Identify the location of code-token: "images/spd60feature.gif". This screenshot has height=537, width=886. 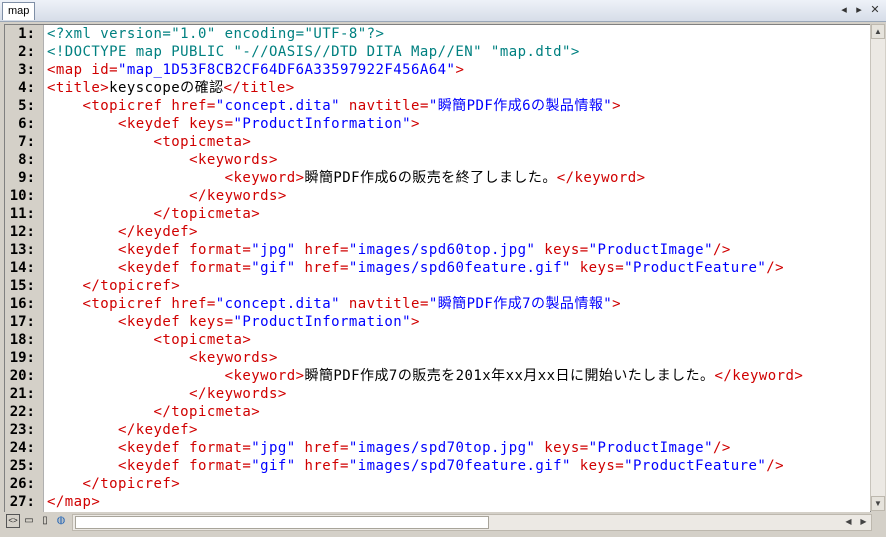
(459, 268).